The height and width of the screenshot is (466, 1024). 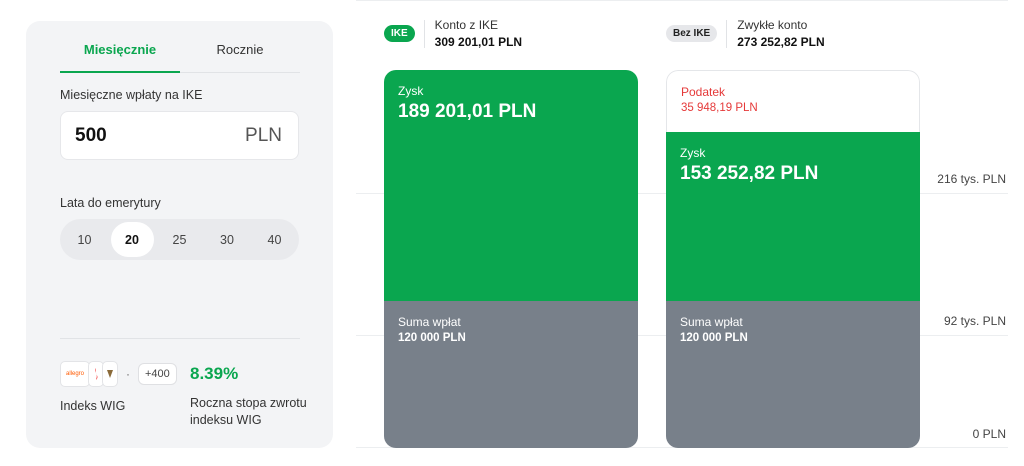 What do you see at coordinates (478, 42) in the screenshot?
I see `ike-total: 309 201,01 PLN` at bounding box center [478, 42].